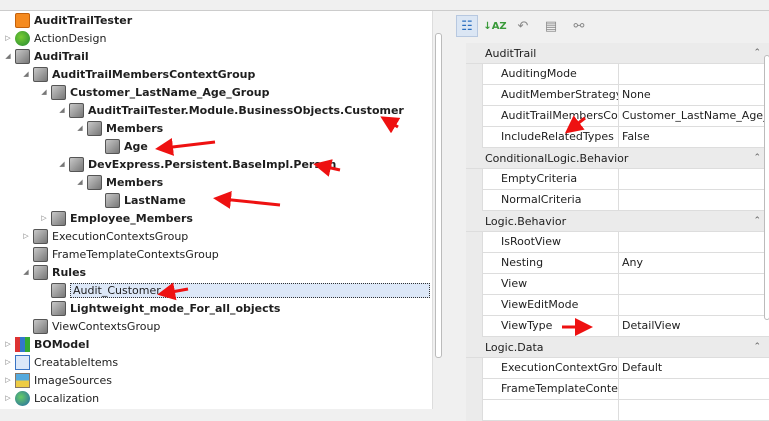 This screenshot has height=421, width=769. Describe the element at coordinates (617, 326) in the screenshot. I see `property-row: ViewType DetailView` at that location.